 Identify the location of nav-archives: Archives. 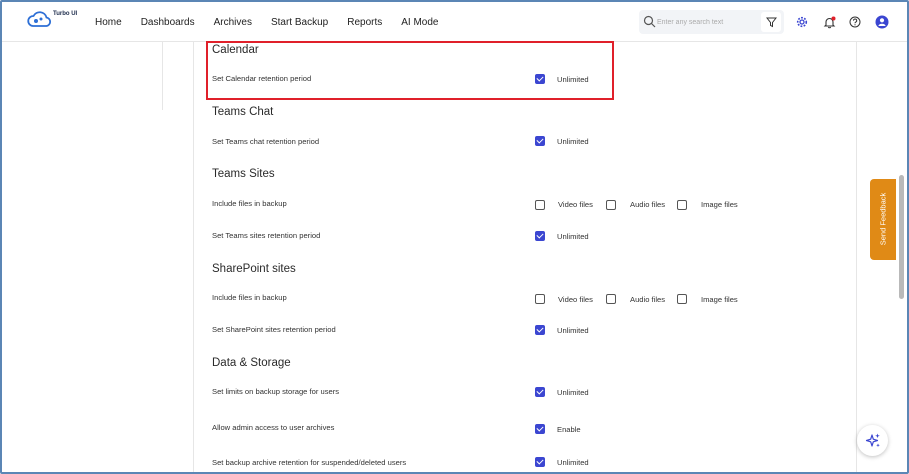
(233, 22).